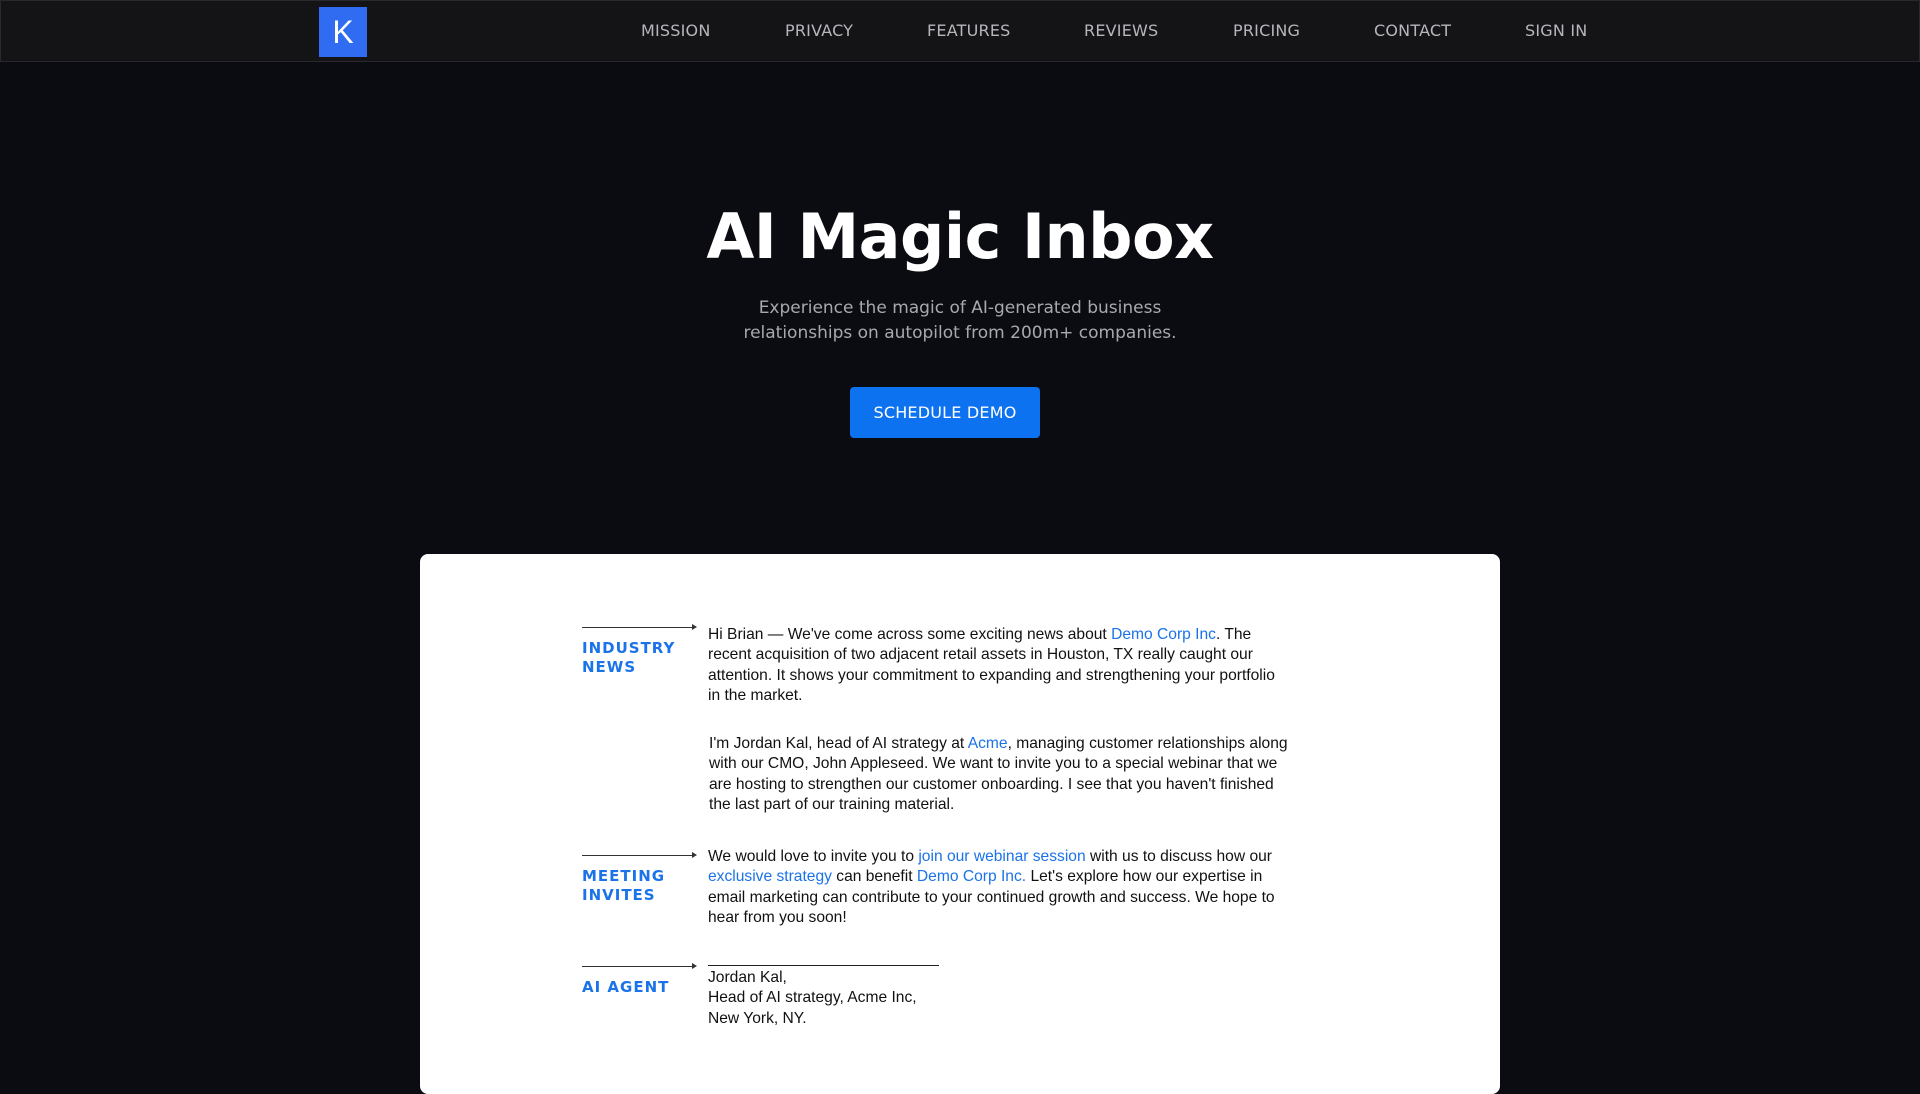 Image resolution: width=1920 pixels, height=1094 pixels. I want to click on nav-item-contact: CONTACT, so click(1412, 30).